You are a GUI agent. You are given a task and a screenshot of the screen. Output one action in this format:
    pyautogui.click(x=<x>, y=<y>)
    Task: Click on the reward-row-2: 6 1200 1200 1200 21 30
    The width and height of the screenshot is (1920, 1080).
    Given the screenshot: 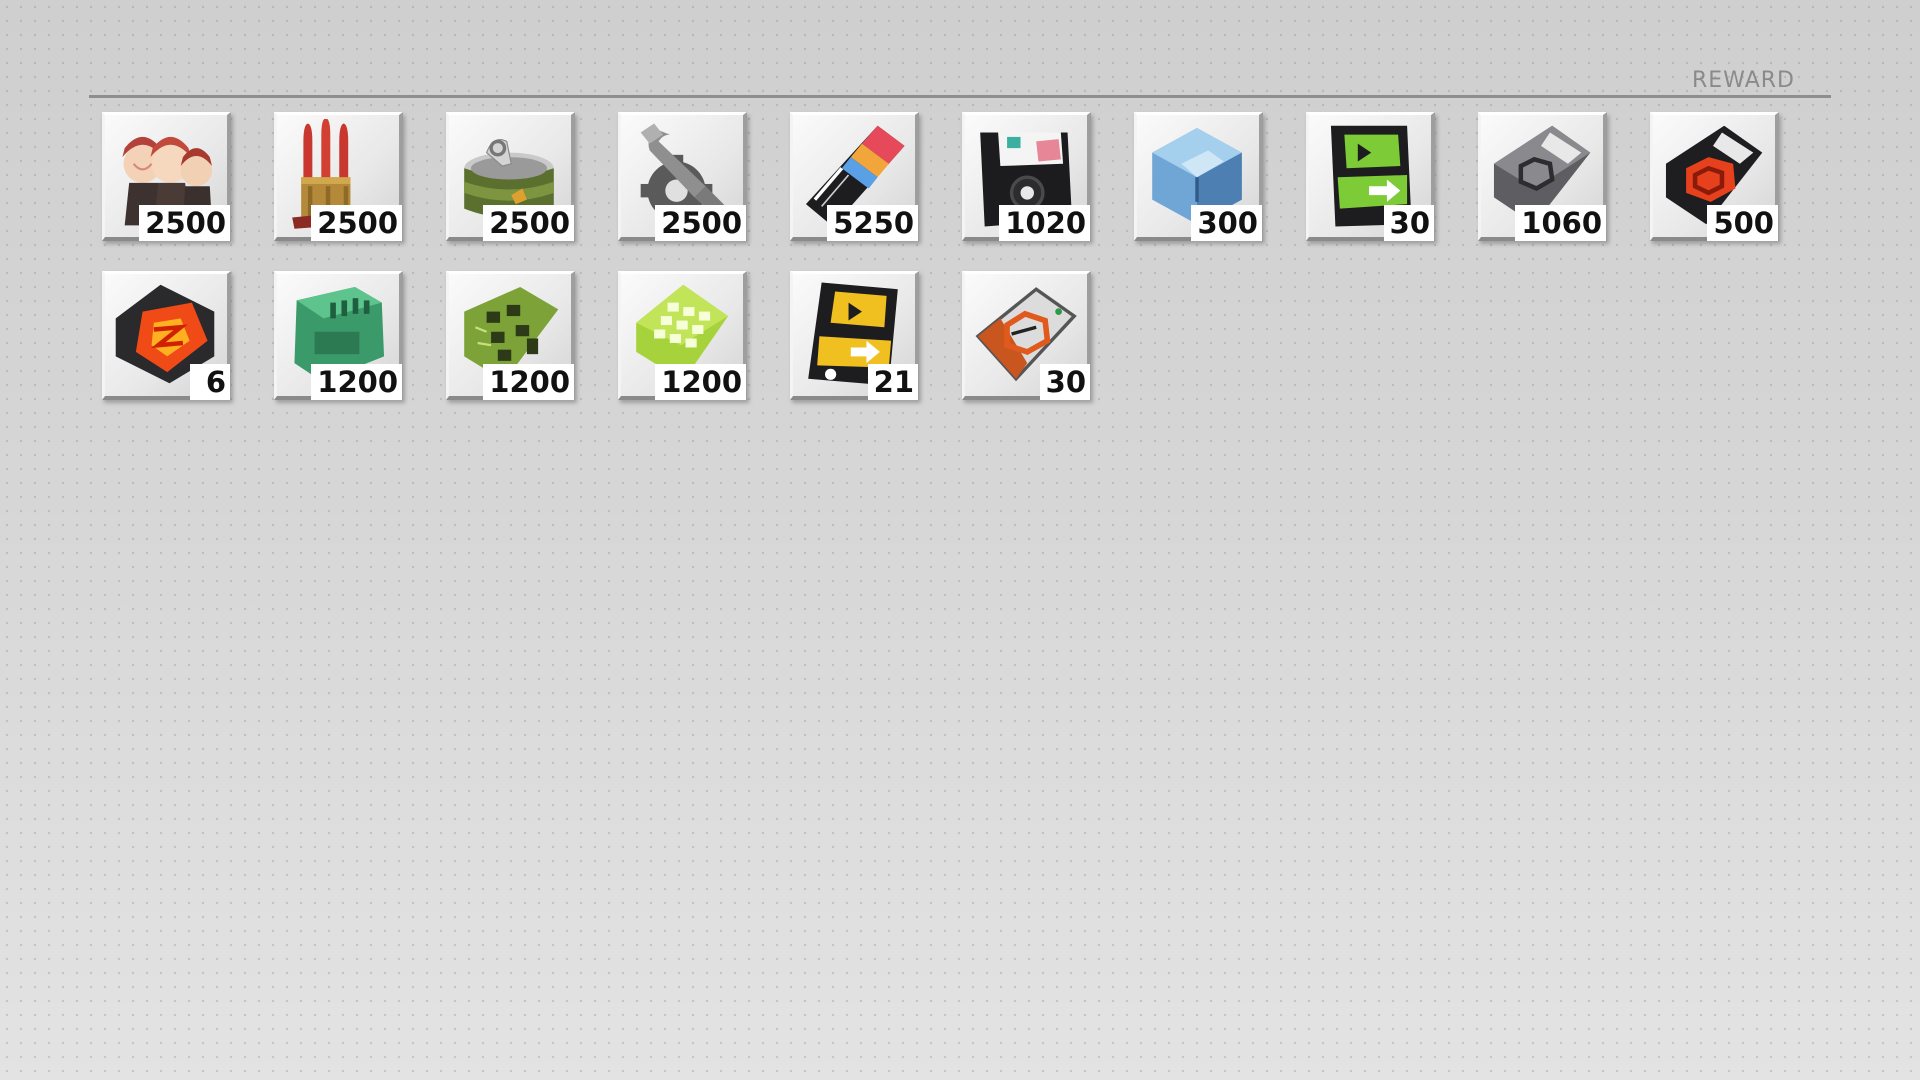 What is the action you would take?
    pyautogui.click(x=952, y=335)
    